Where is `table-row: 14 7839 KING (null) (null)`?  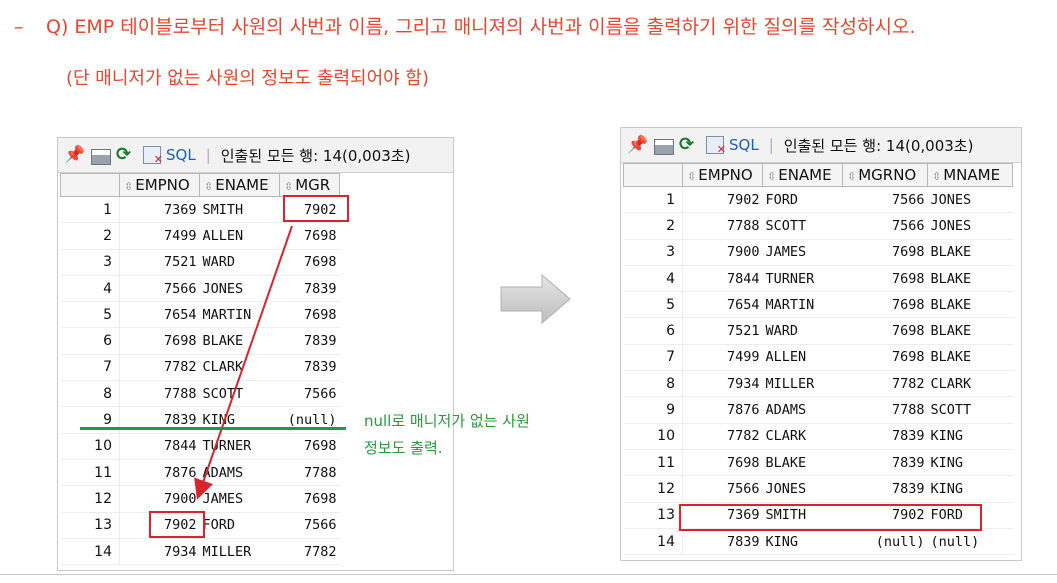 table-row: 14 7839 KING (null) (null) is located at coordinates (818, 542).